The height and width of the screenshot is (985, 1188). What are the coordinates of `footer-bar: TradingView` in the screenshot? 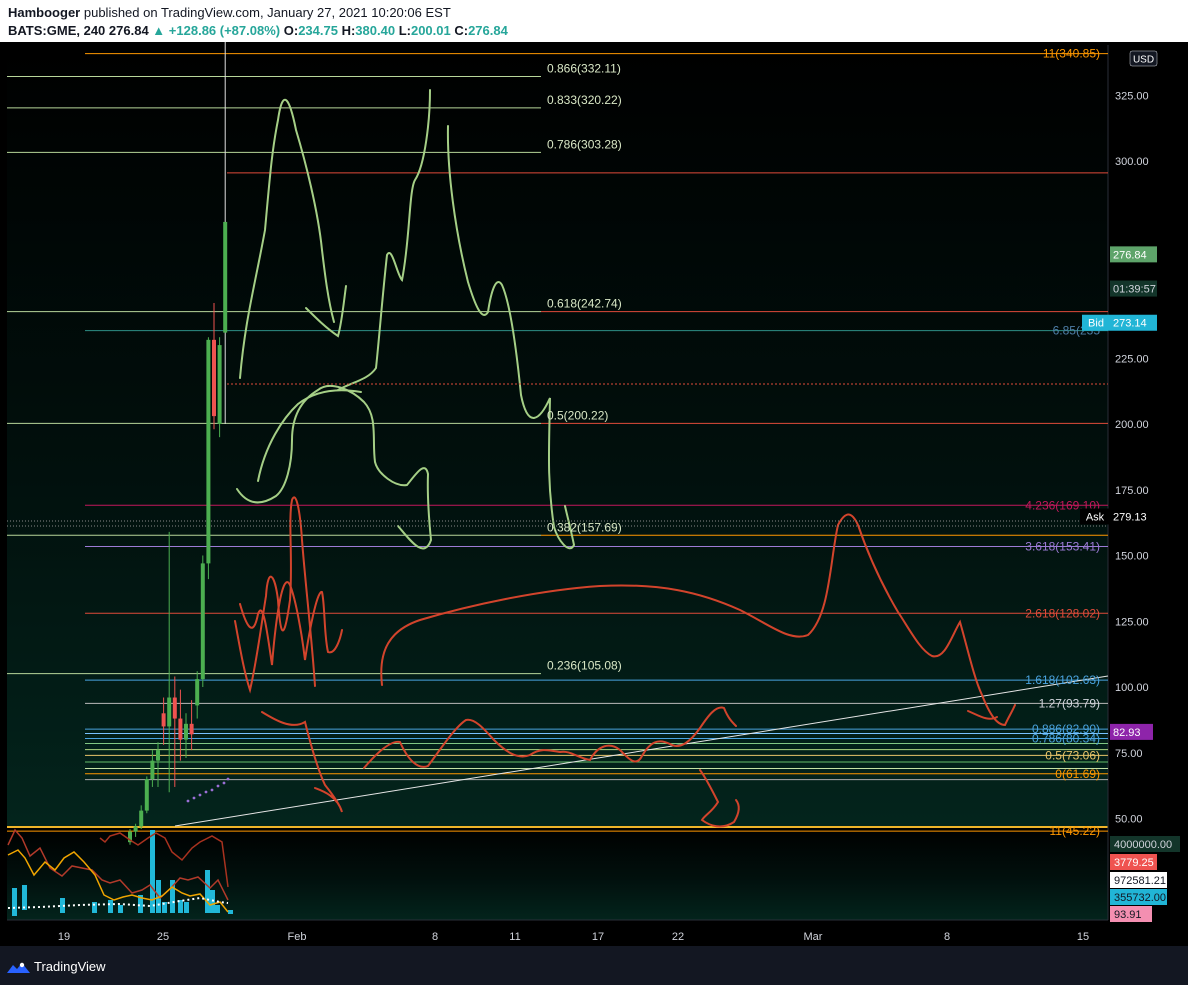 It's located at (594, 965).